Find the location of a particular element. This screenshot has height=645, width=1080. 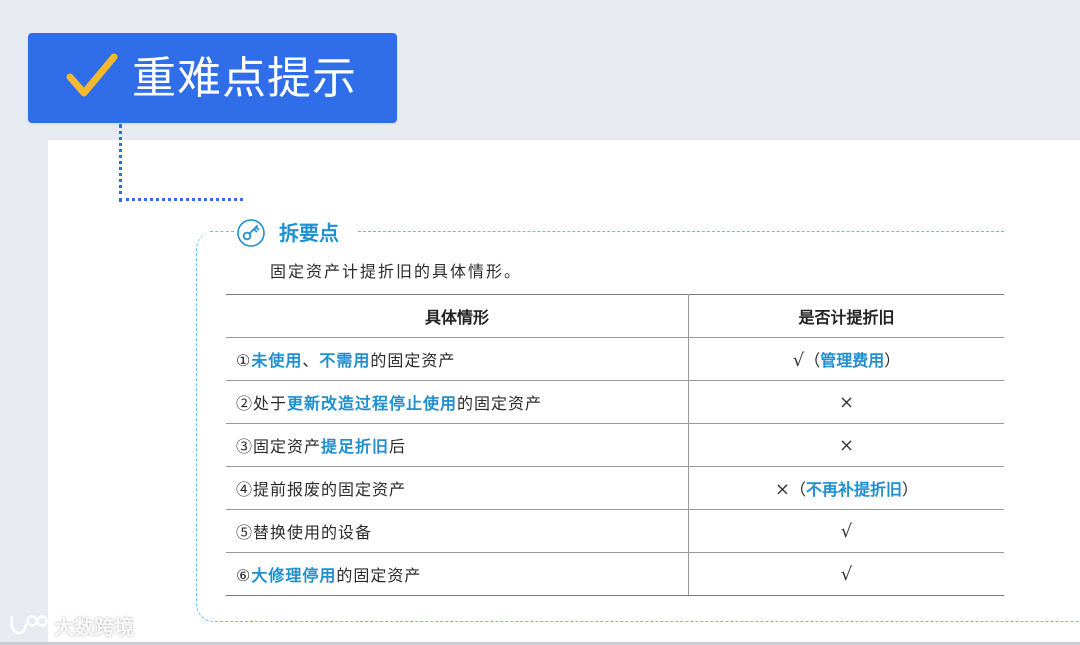

table-row: ①未使用、不需用的固定资产 √（管理费用） is located at coordinates (615, 359).